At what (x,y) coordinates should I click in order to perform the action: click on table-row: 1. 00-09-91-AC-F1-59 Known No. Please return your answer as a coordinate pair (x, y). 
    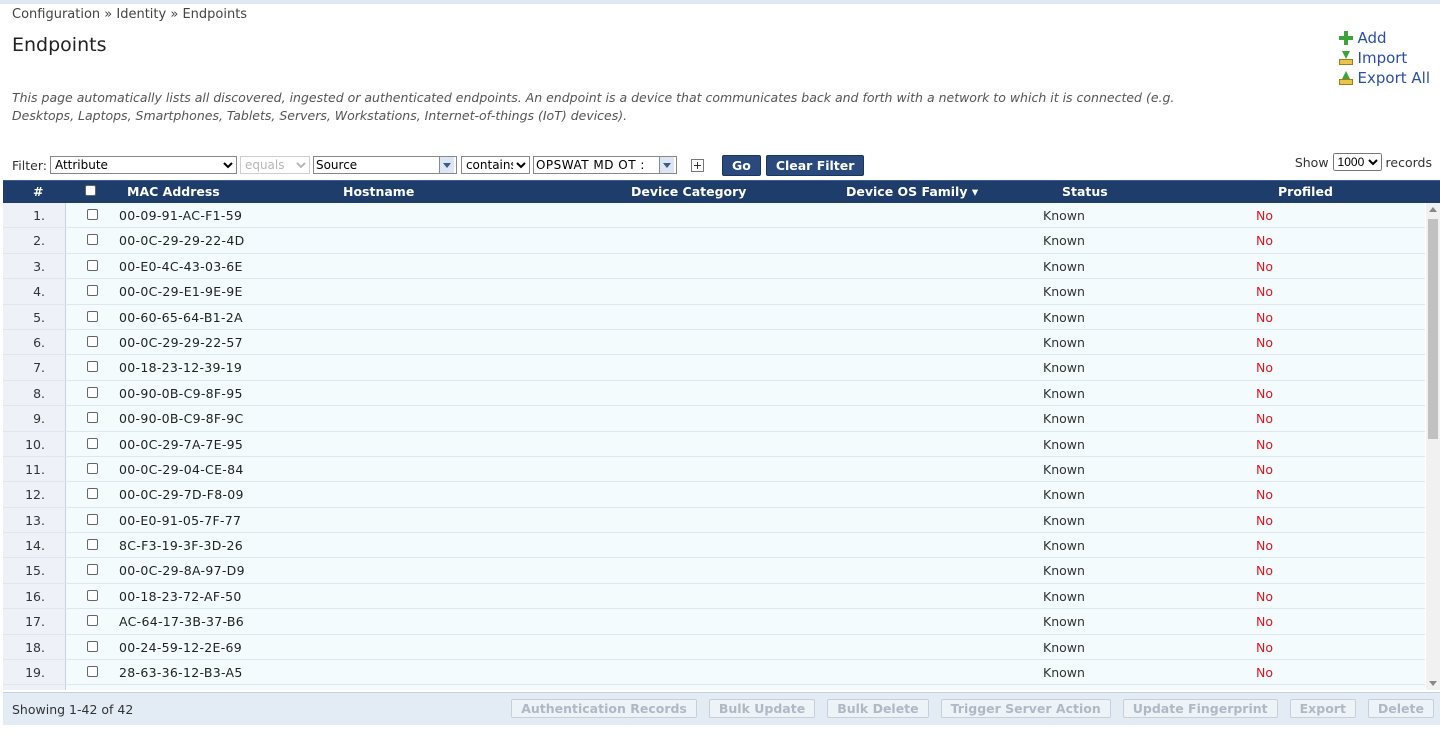
    Looking at the image, I should click on (714, 216).